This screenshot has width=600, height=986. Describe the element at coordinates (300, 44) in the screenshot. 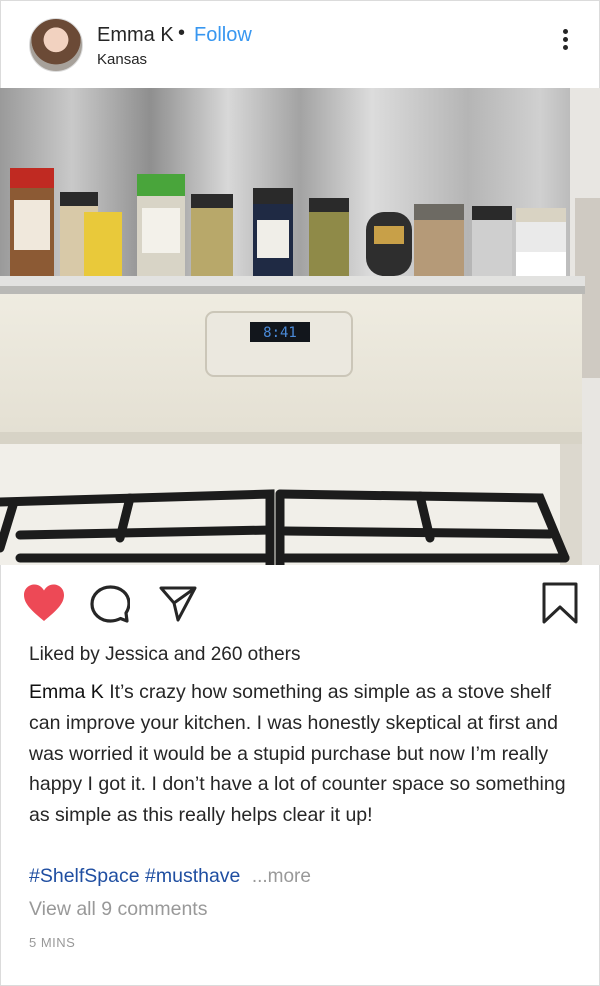

I see `post-header: Emma K • Follow Kansas` at that location.